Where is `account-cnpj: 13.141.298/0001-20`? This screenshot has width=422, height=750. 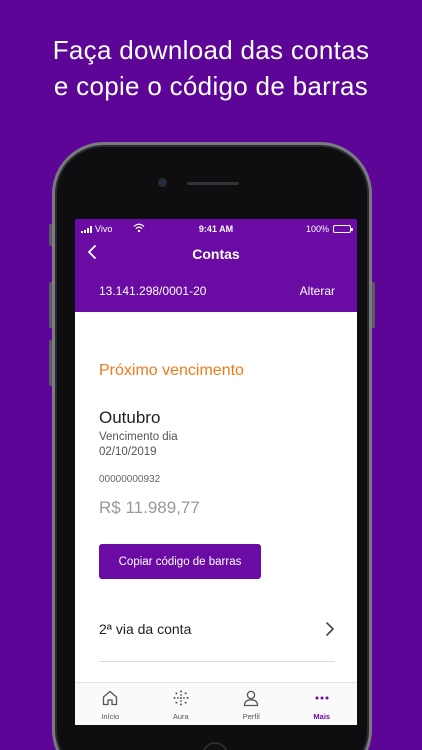
account-cnpj: 13.141.298/0001-20 is located at coordinates (153, 291).